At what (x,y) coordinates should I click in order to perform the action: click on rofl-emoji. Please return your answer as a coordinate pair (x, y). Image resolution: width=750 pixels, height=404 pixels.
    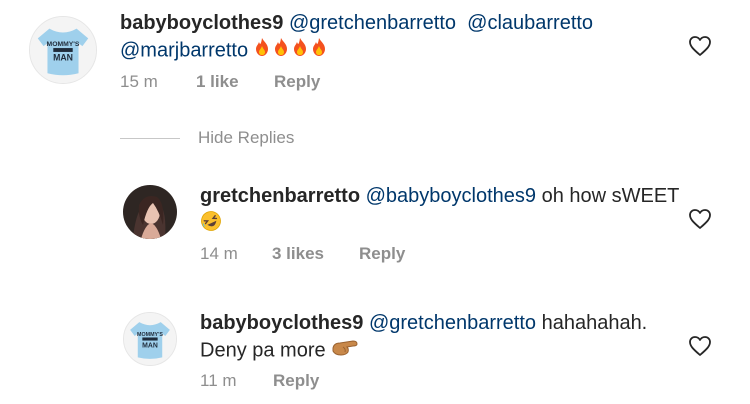
    Looking at the image, I should click on (211, 225).